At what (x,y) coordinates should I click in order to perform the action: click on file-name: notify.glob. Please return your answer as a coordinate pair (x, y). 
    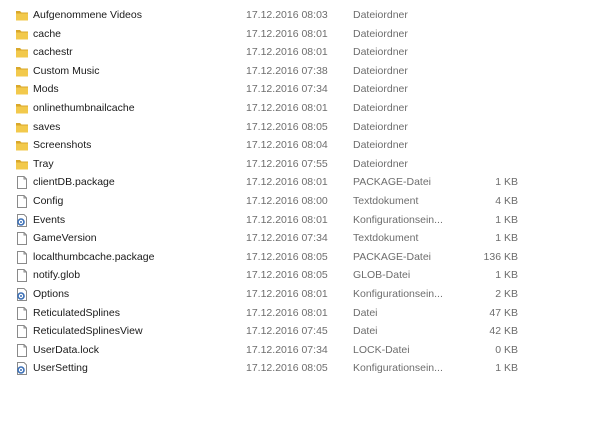
    Looking at the image, I should click on (57, 275).